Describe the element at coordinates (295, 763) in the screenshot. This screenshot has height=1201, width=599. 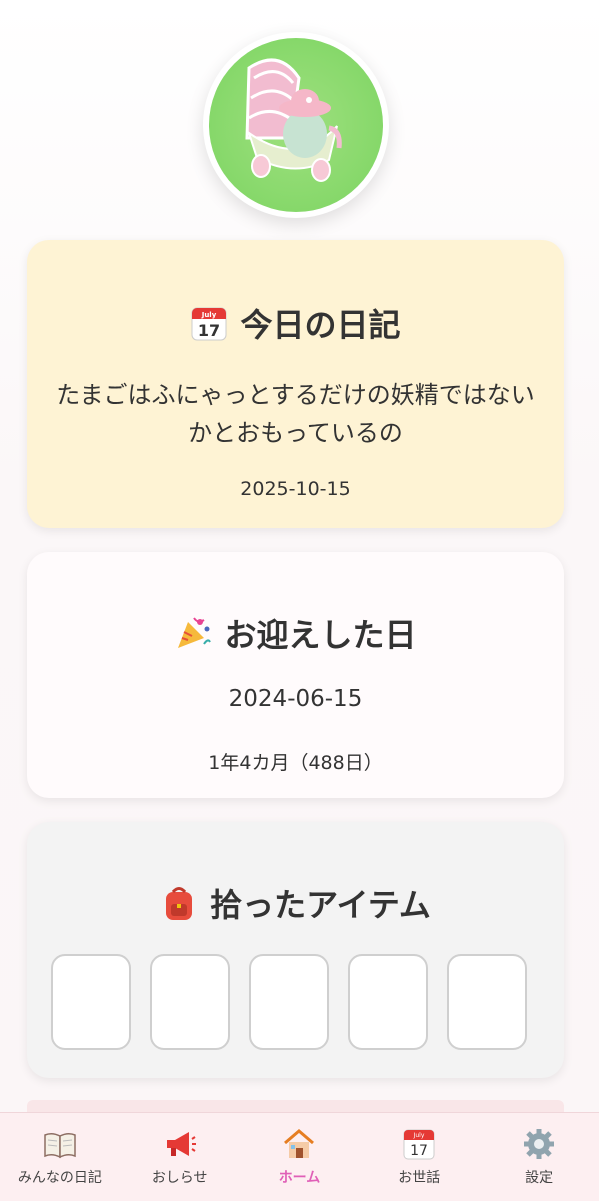
I see `welcome-duration: 1年4カ月（488日）` at that location.